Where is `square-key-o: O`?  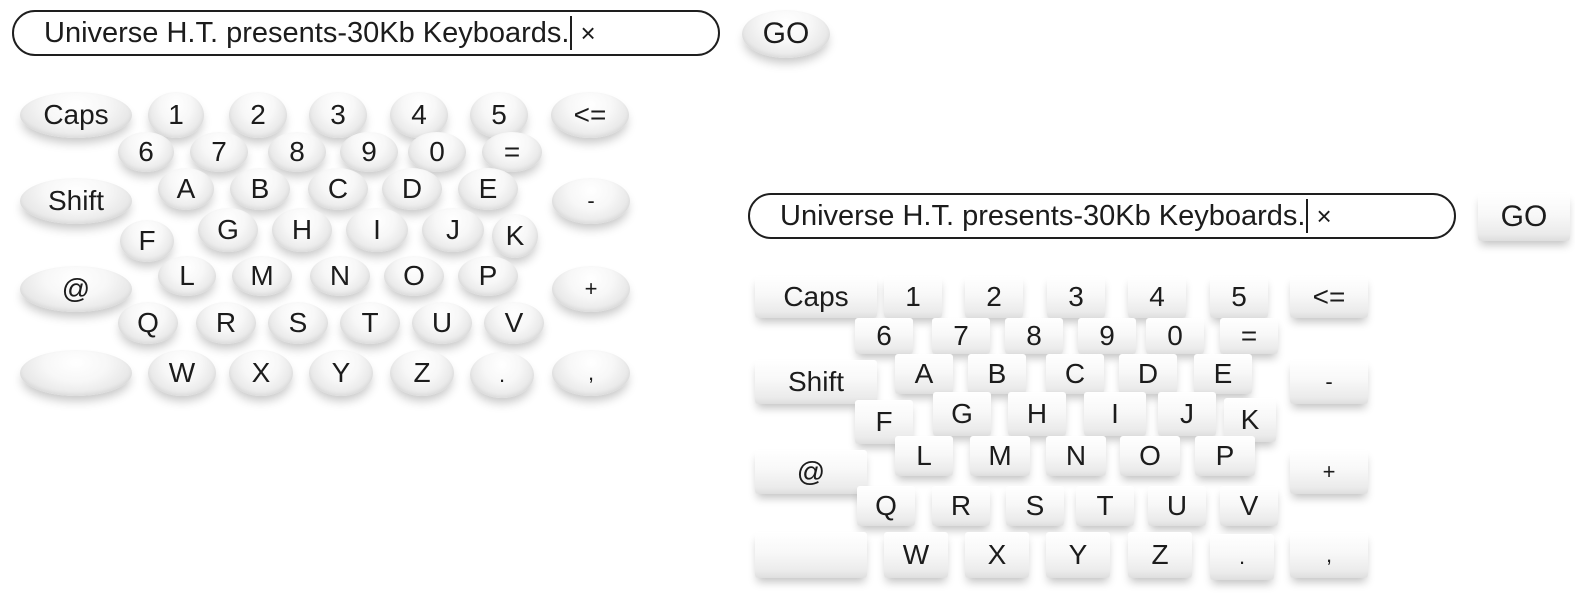
square-key-o: O is located at coordinates (1150, 456).